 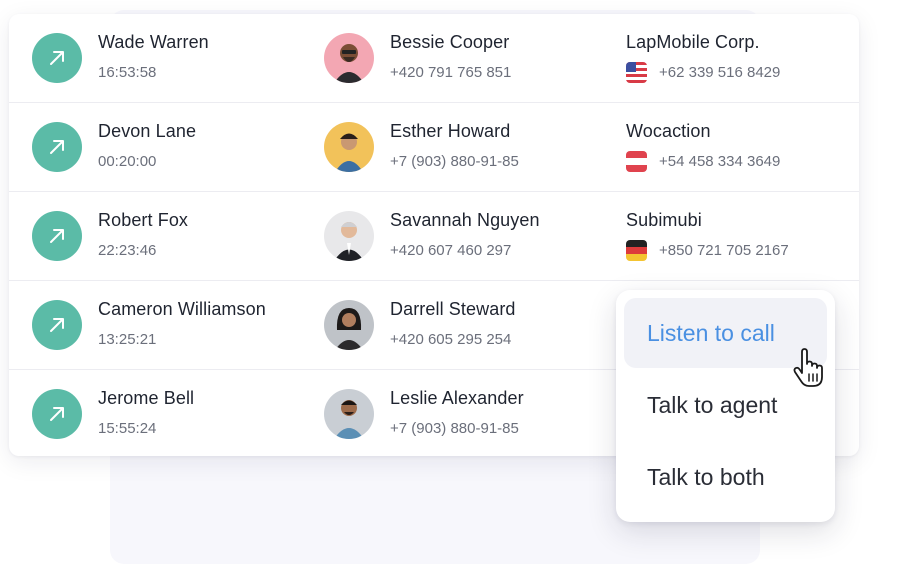 What do you see at coordinates (720, 72) in the screenshot?
I see `company-phone: +62 339 516 8429` at bounding box center [720, 72].